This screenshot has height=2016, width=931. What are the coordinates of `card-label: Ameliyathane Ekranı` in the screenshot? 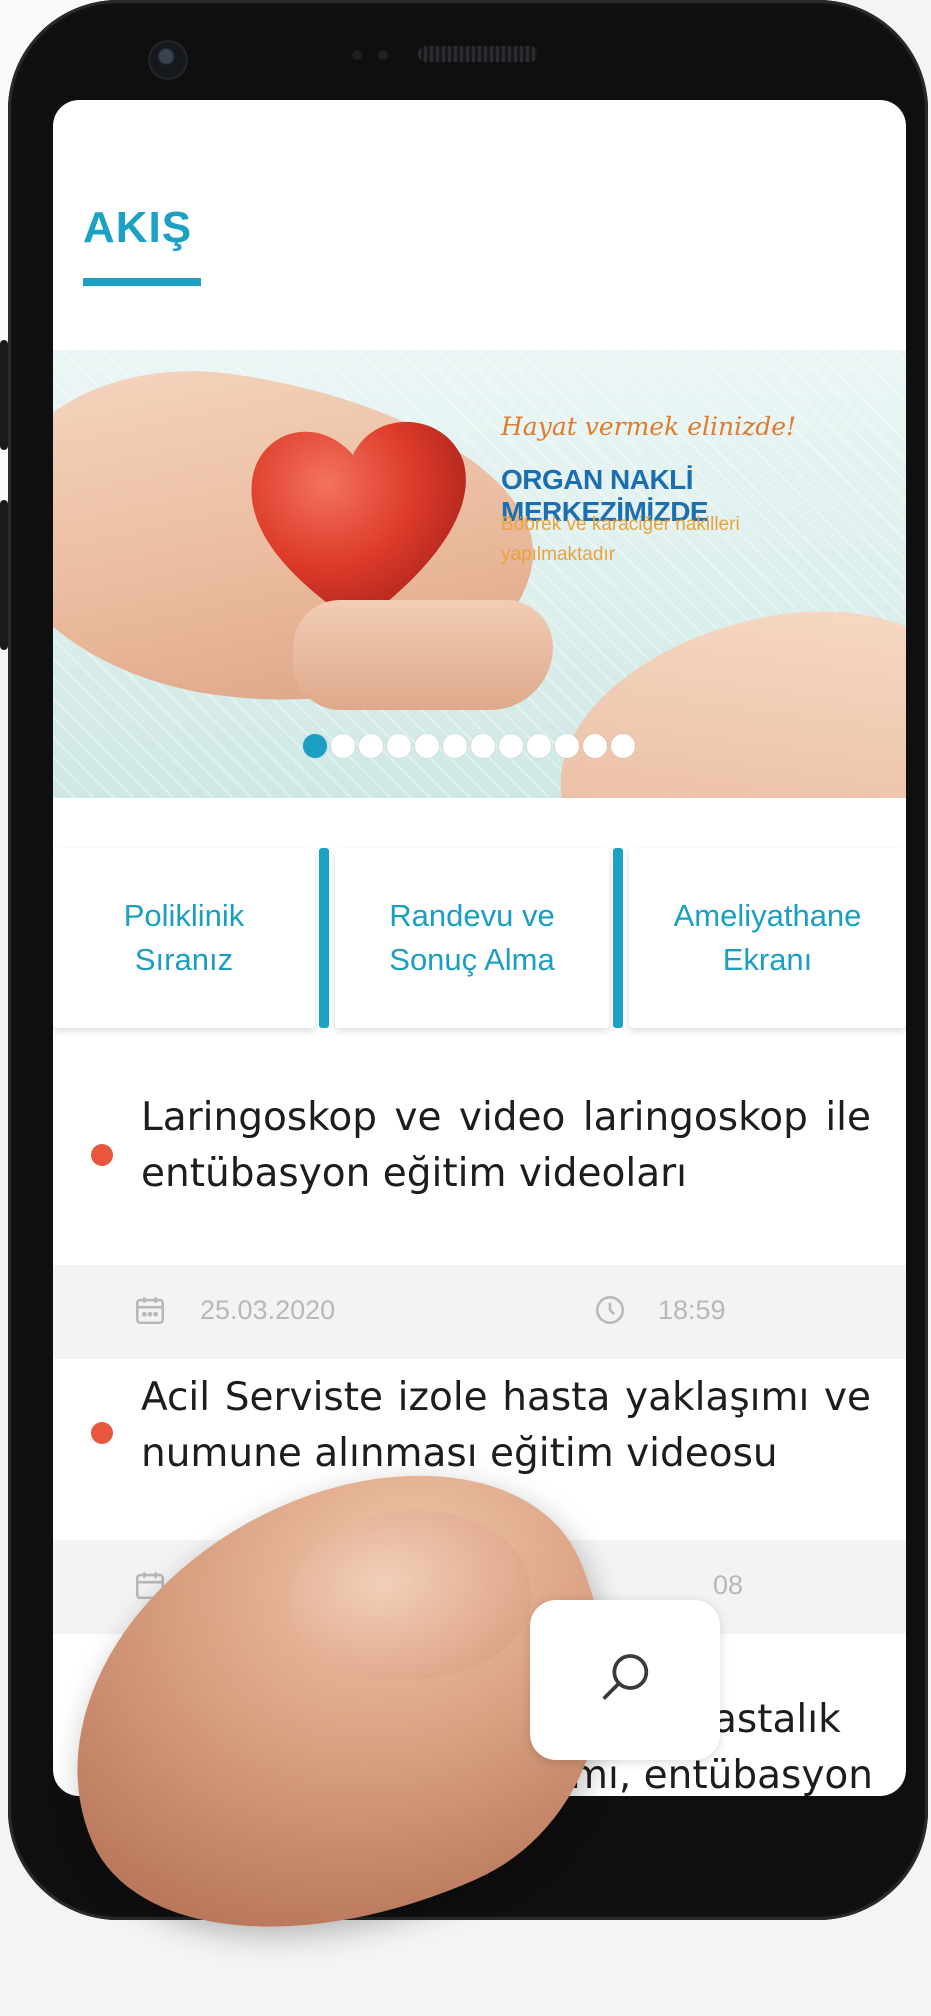 It's located at (767, 937).